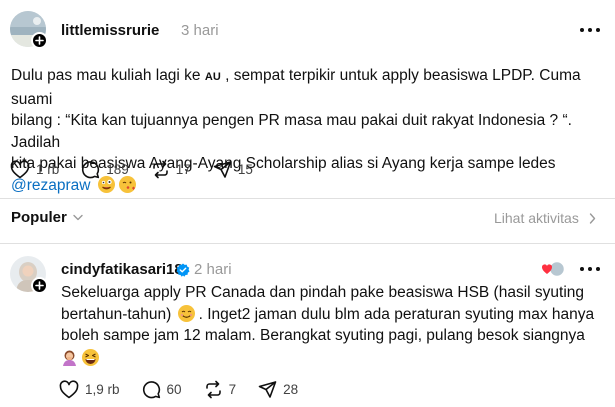 The height and width of the screenshot is (407, 615). Describe the element at coordinates (171, 169) in the screenshot. I see `repost-button: 17` at that location.